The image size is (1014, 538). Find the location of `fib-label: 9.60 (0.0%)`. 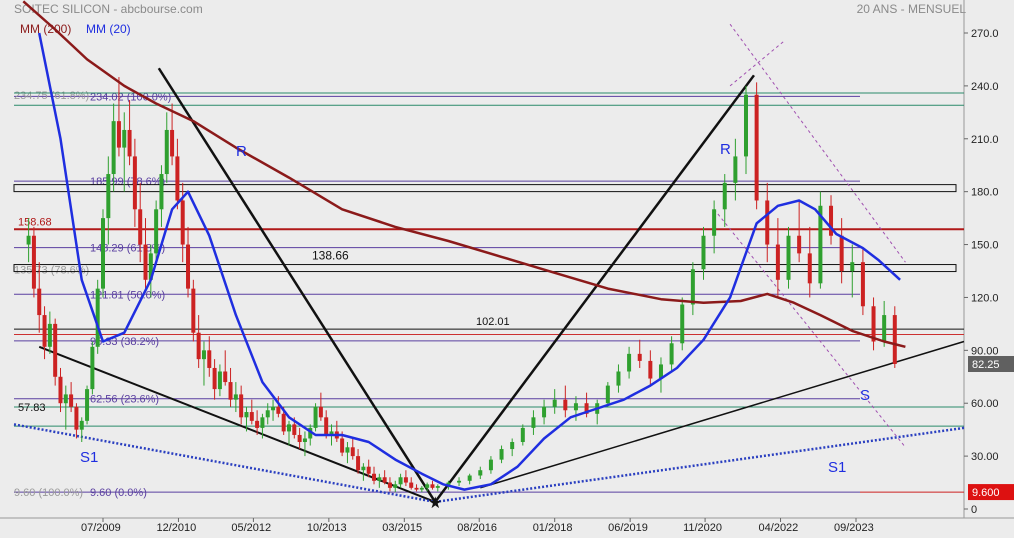

fib-label: 9.60 (0.0%) is located at coordinates (118, 493).